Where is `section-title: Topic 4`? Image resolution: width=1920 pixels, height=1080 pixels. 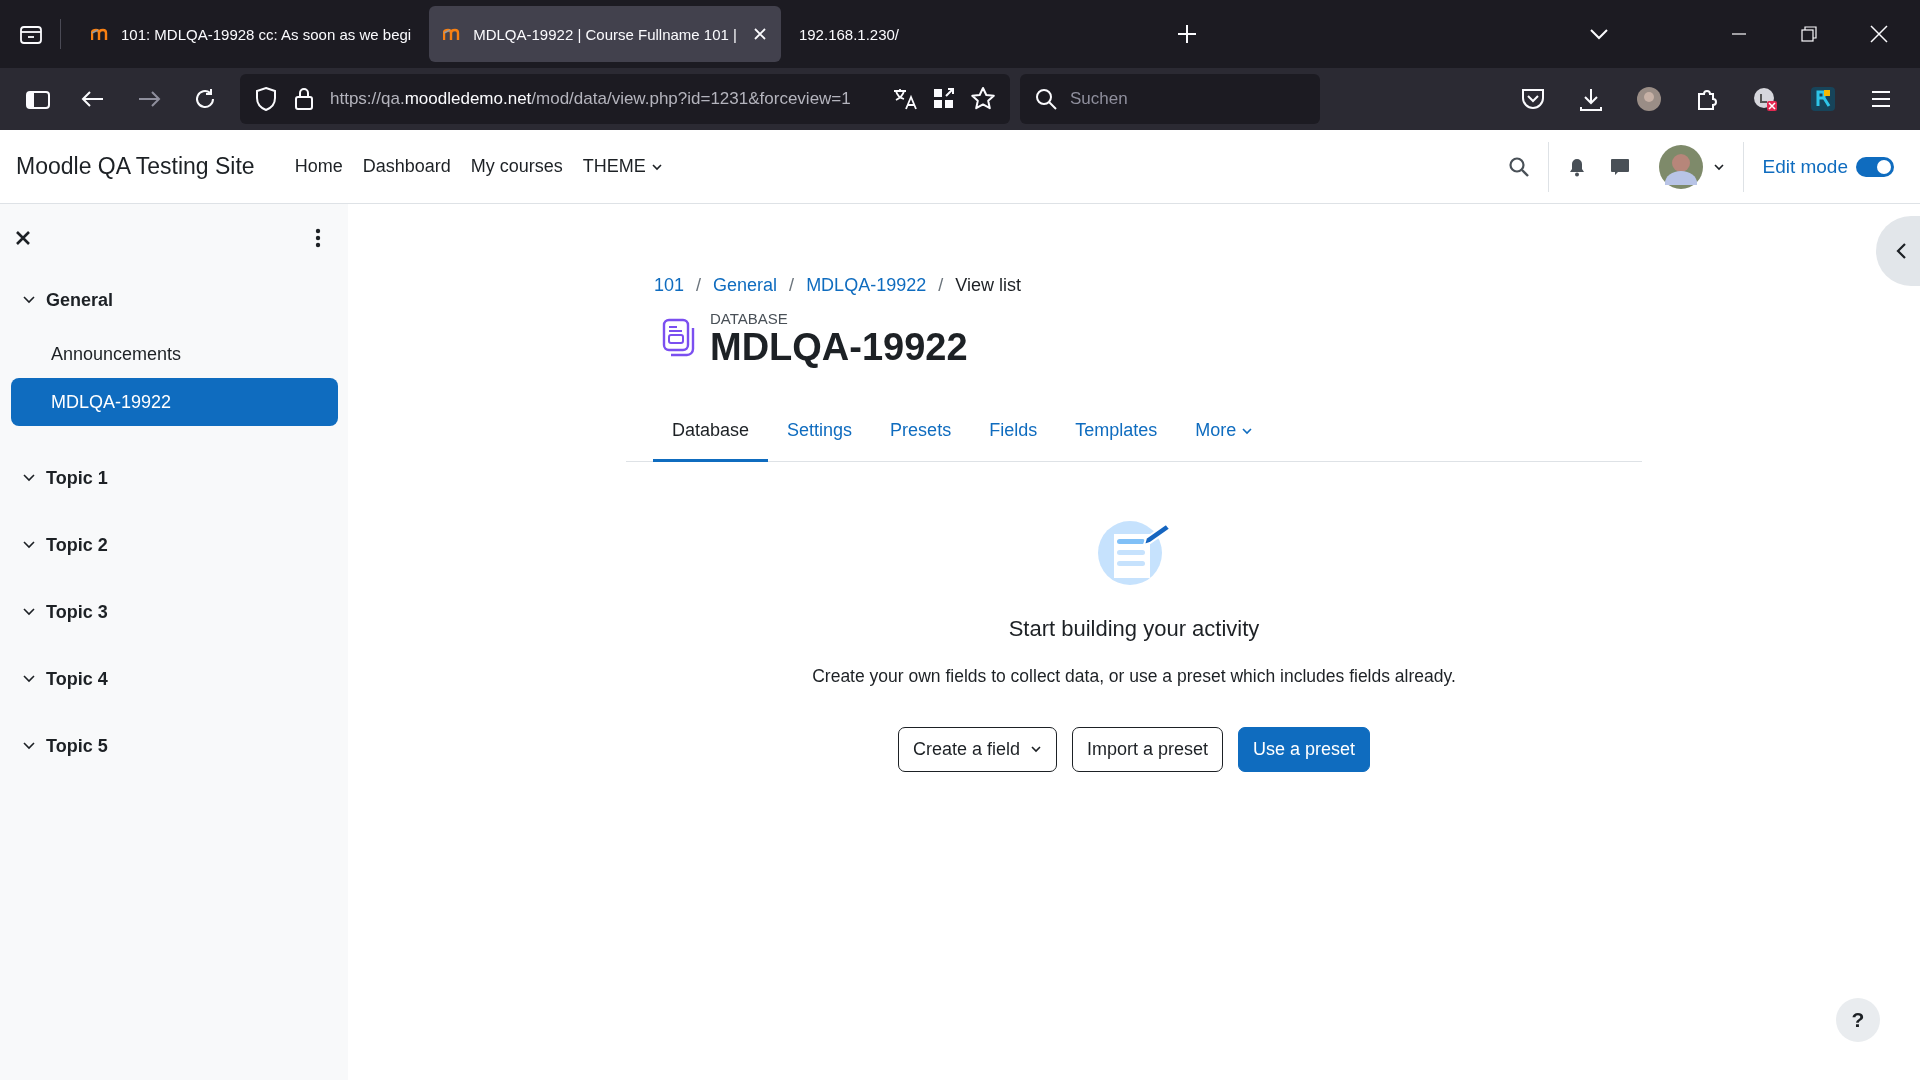
section-title: Topic 4 is located at coordinates (77, 679).